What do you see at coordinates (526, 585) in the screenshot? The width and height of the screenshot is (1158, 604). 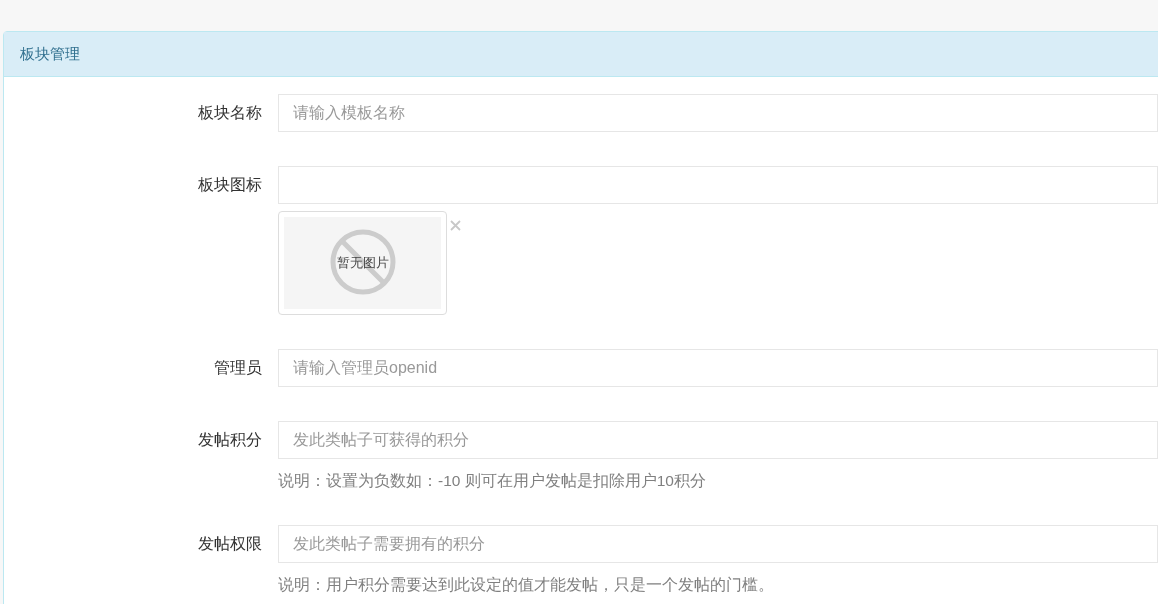 I see `help-text: 说明：用户积分需要达到此设定的值才能发帖，只是一个发帖的门槛。` at bounding box center [526, 585].